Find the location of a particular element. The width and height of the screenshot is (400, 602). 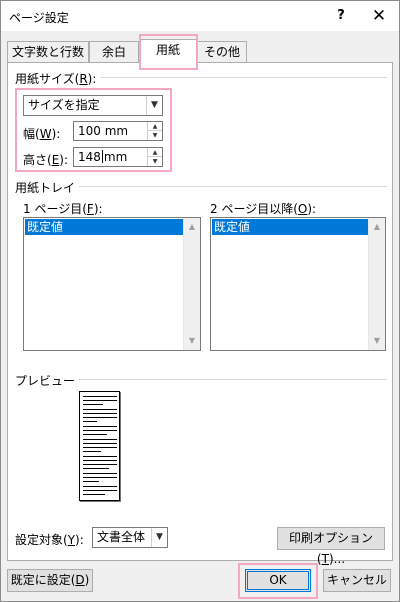

height-spin-buttons: ▲ ▼ is located at coordinates (154, 157).